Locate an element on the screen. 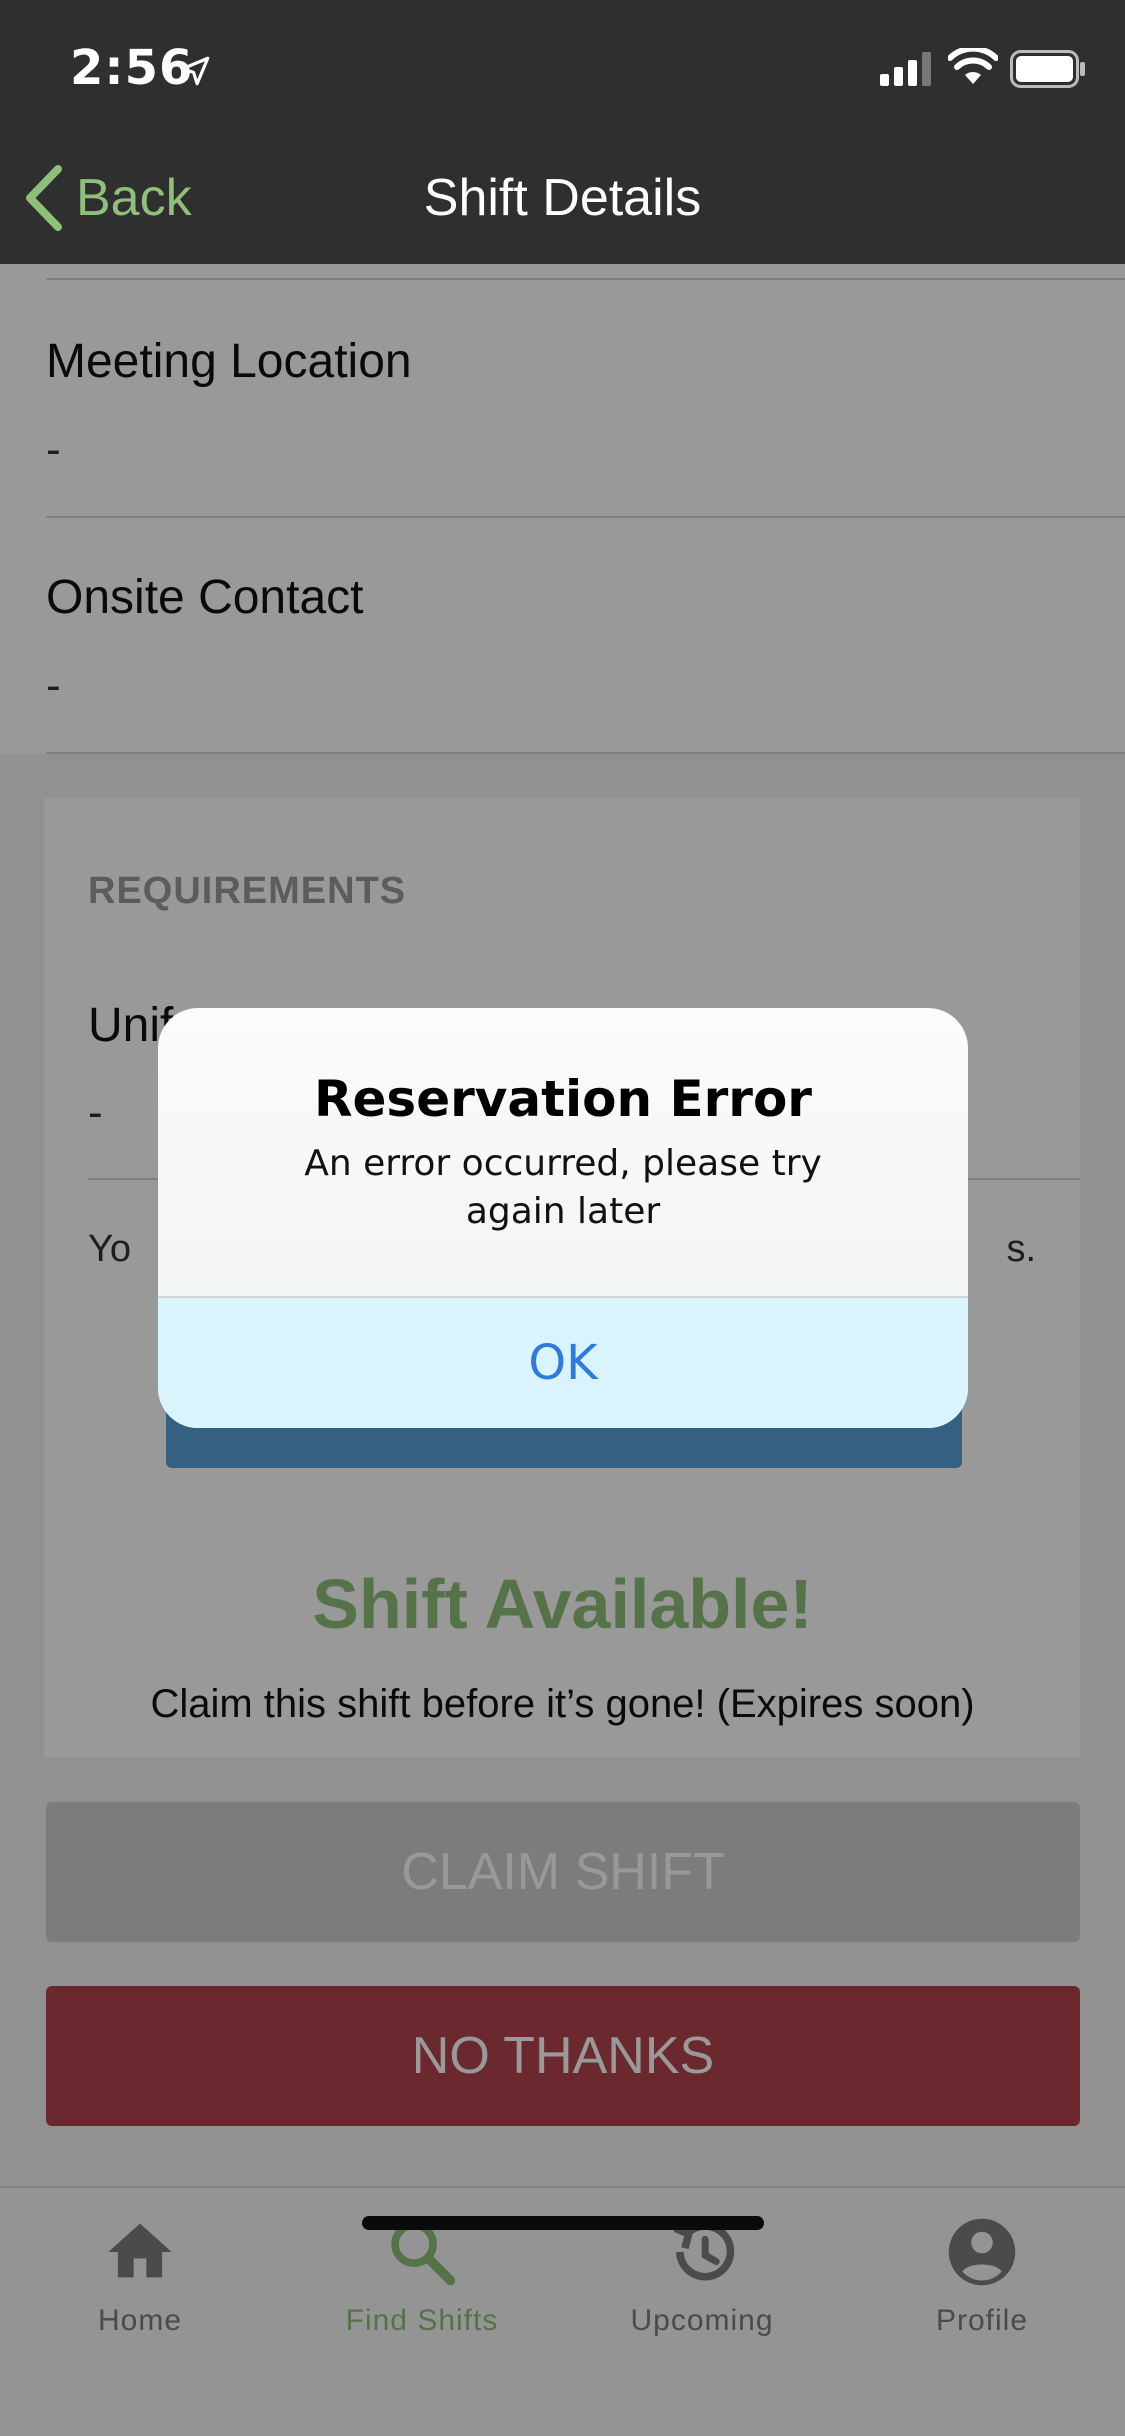 Image resolution: width=1125 pixels, height=2436 pixels. page-title: Shift Details is located at coordinates (562, 198).